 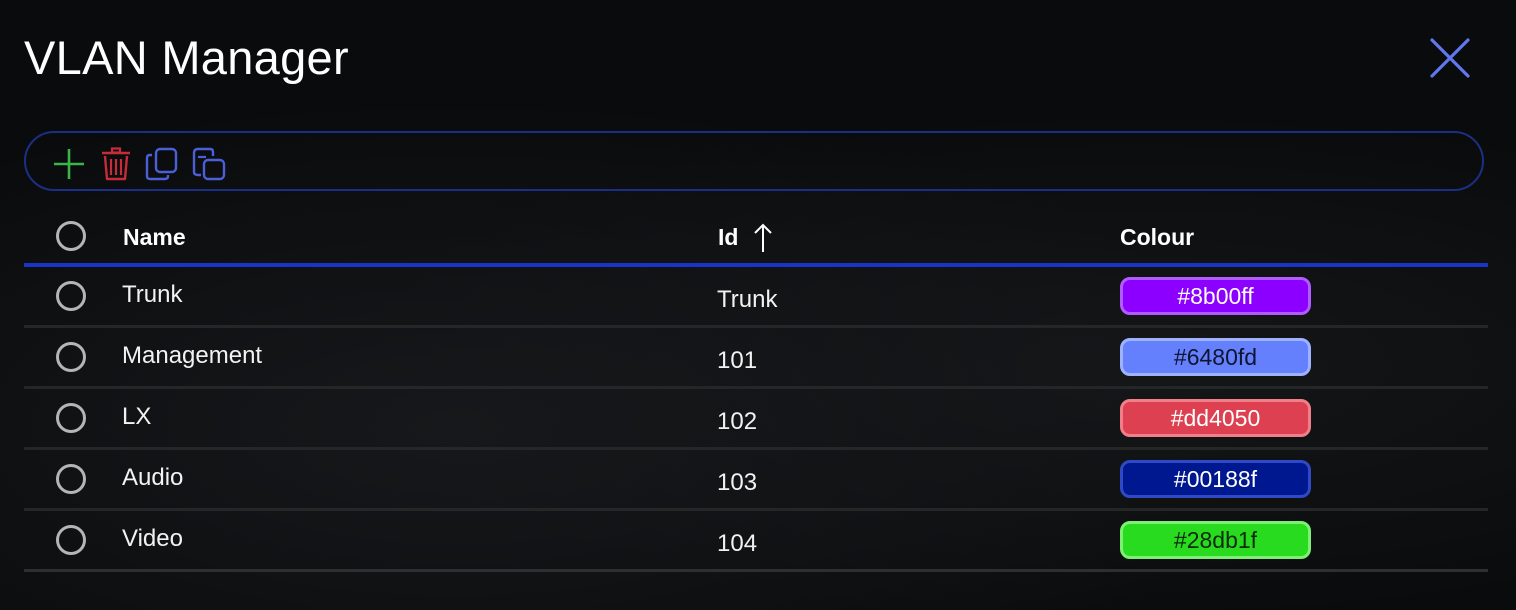 I want to click on vlan-id: 102, so click(x=737, y=421).